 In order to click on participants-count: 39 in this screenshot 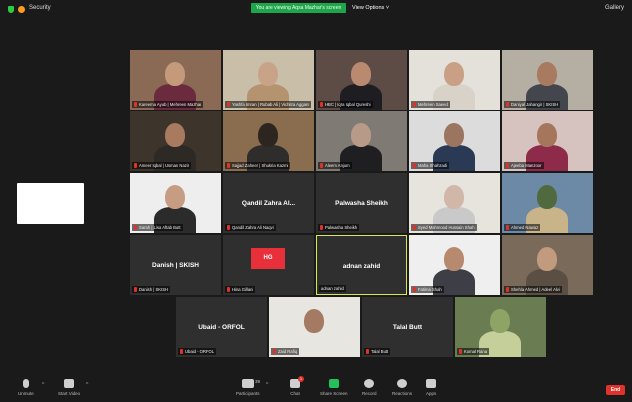, I will do `click(258, 381)`.